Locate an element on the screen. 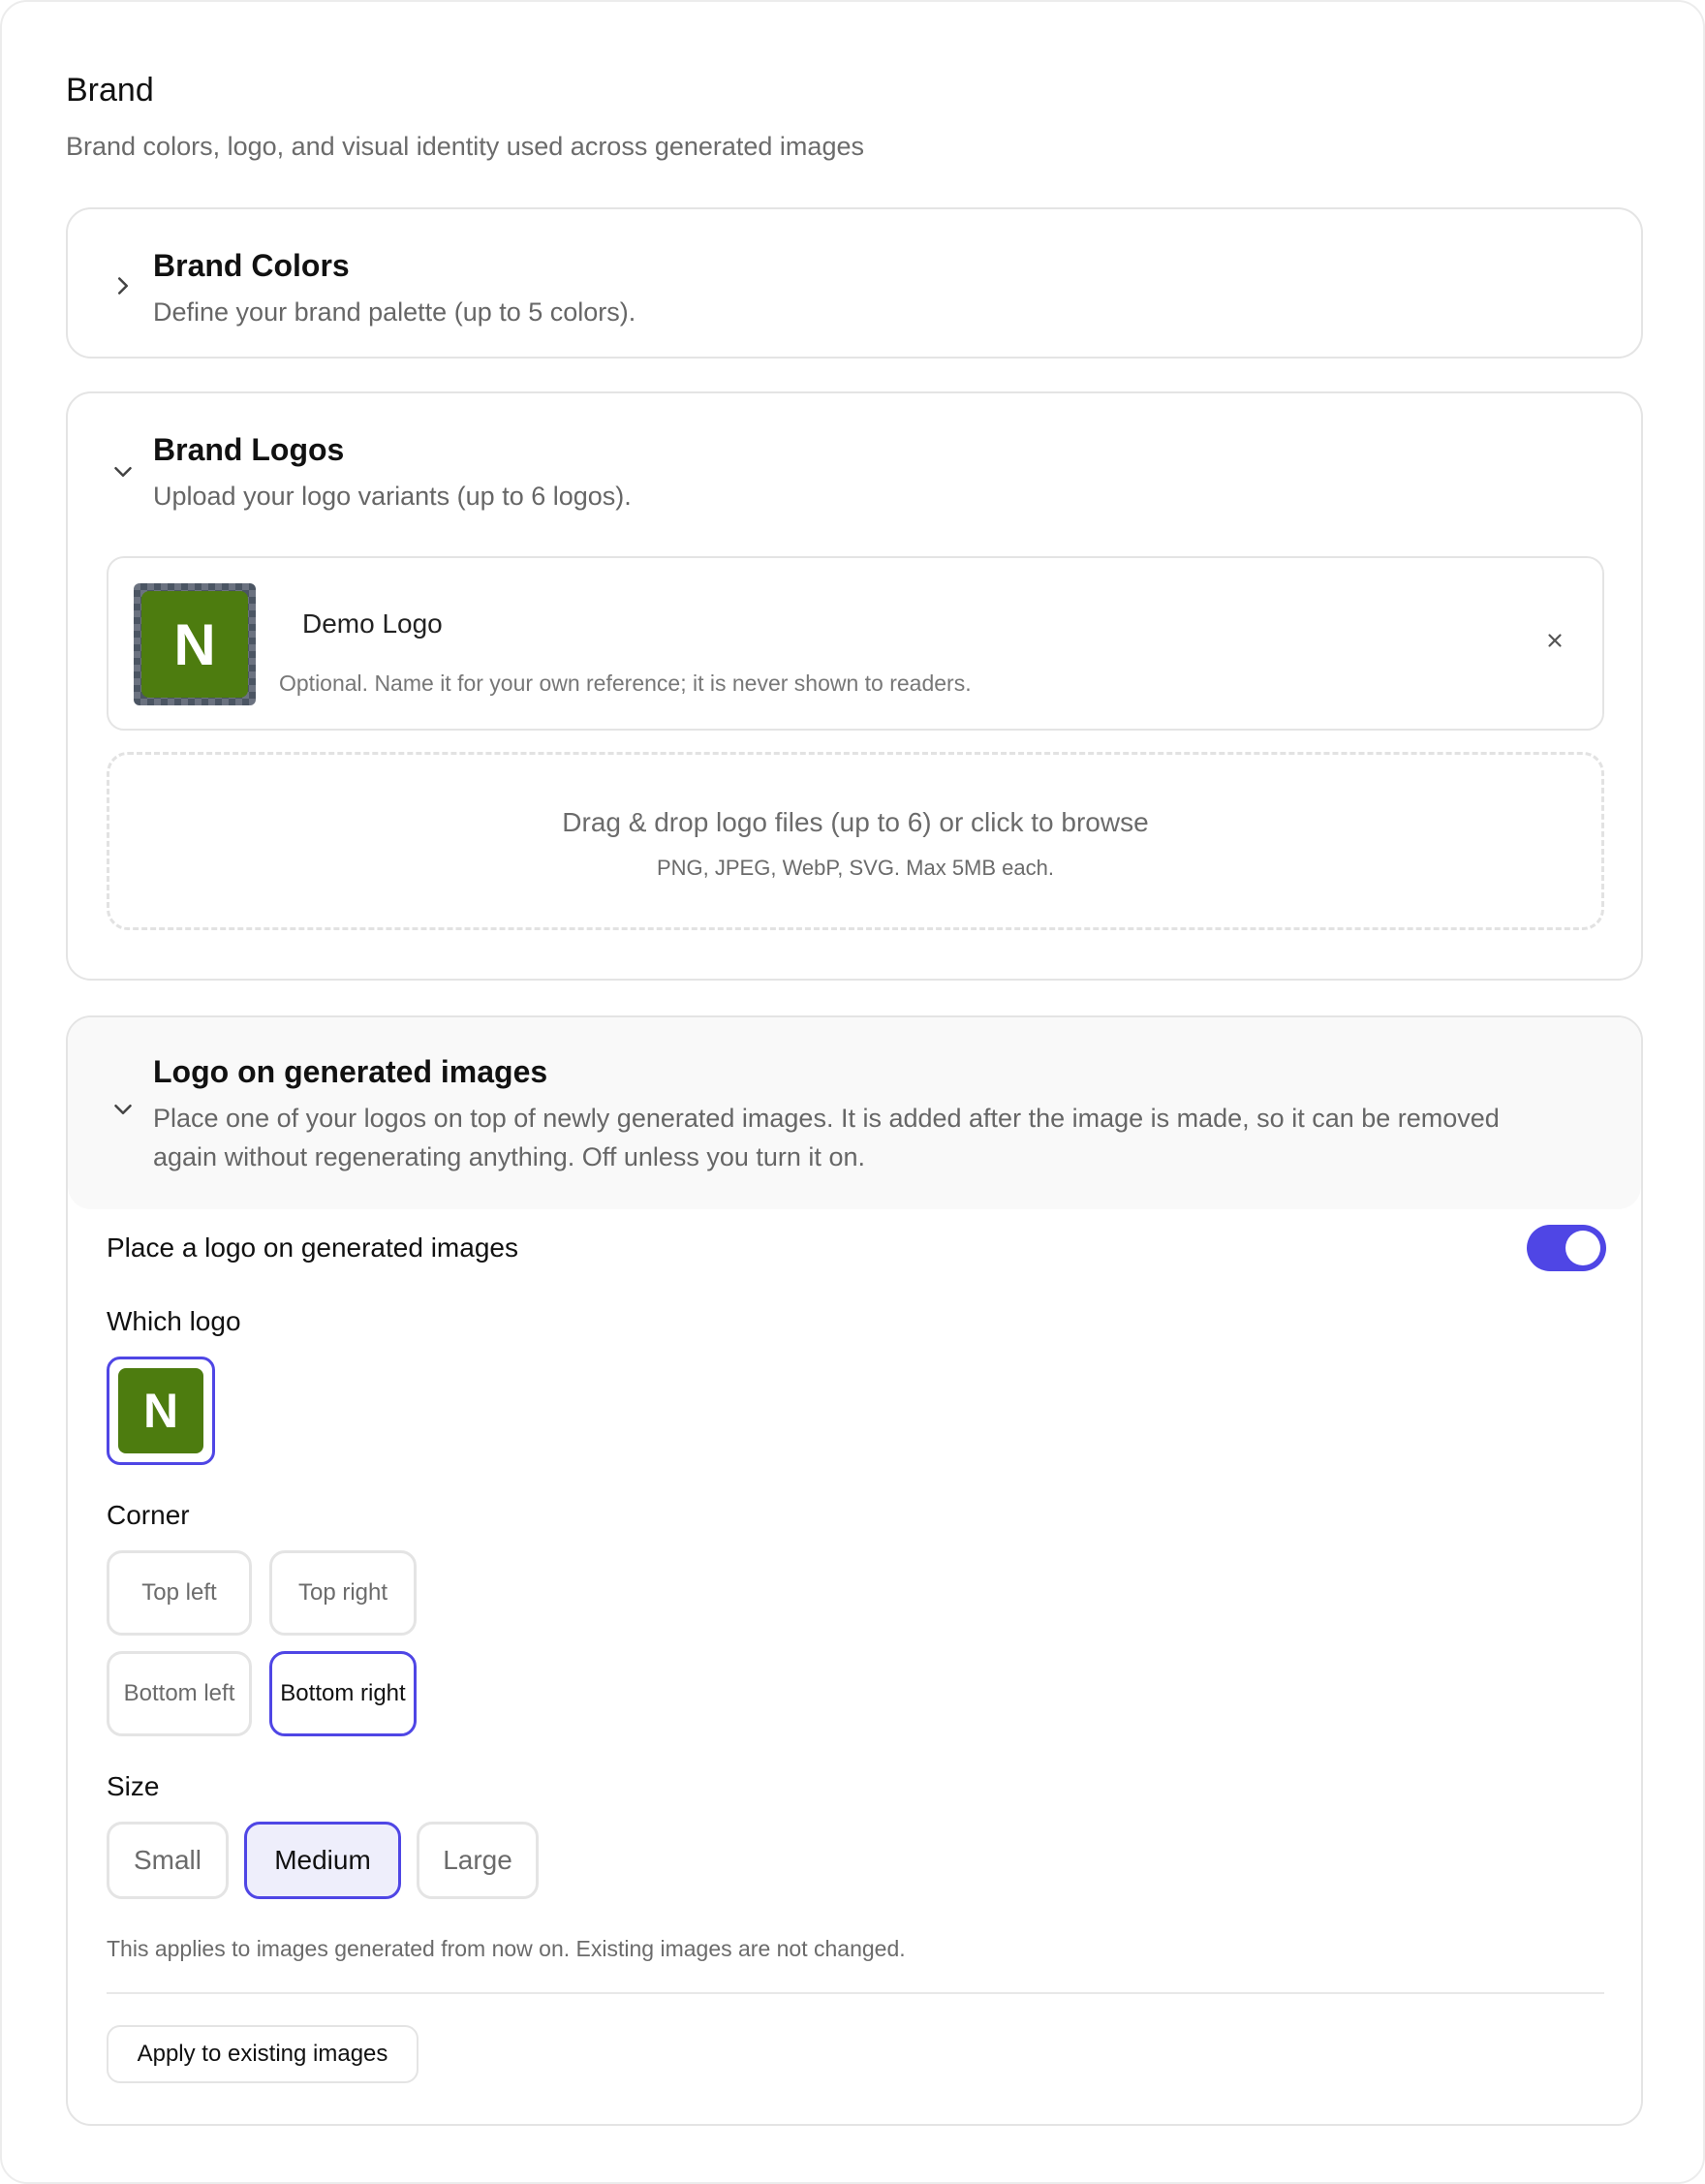  logo-choice-option: N is located at coordinates (161, 1411).